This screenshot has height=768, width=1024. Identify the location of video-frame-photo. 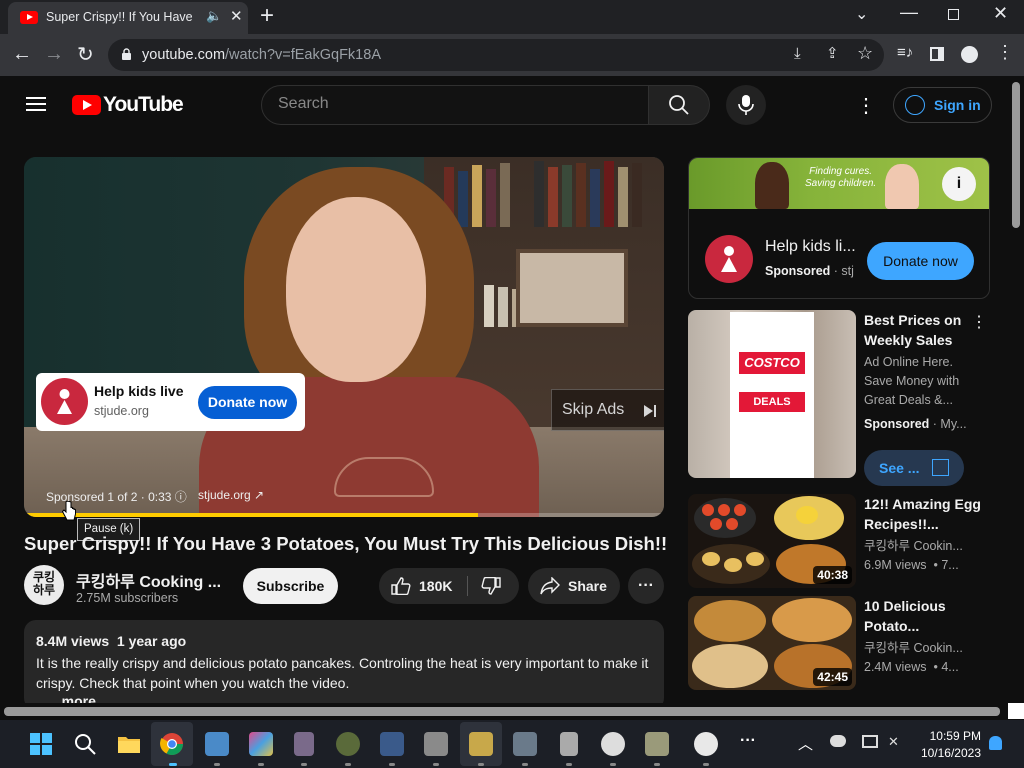
(572, 288).